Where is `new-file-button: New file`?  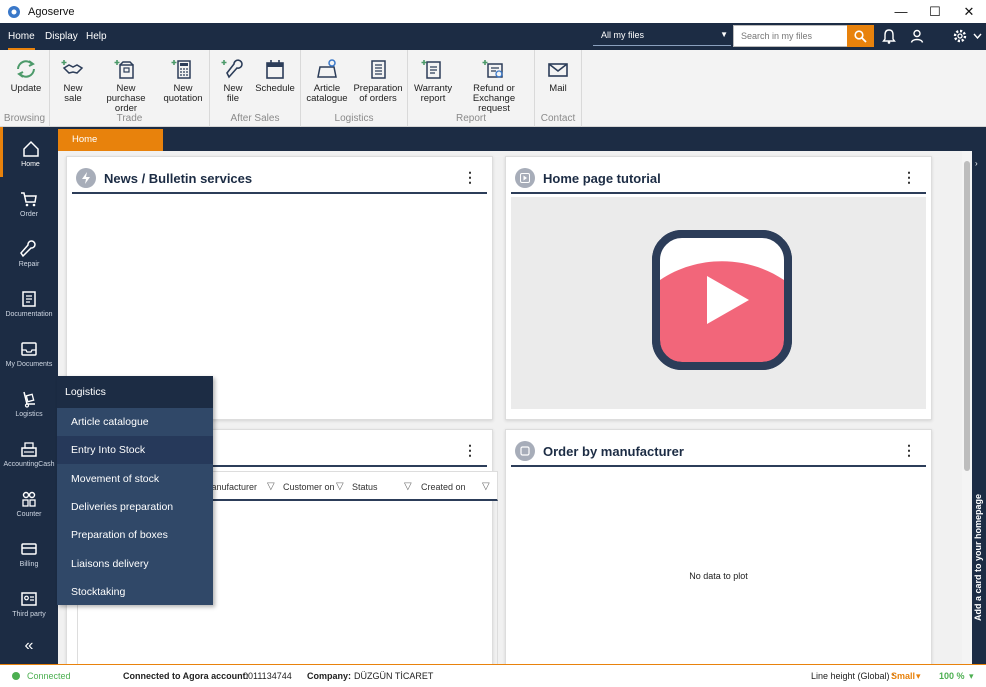
new-file-button: New file is located at coordinates (233, 81).